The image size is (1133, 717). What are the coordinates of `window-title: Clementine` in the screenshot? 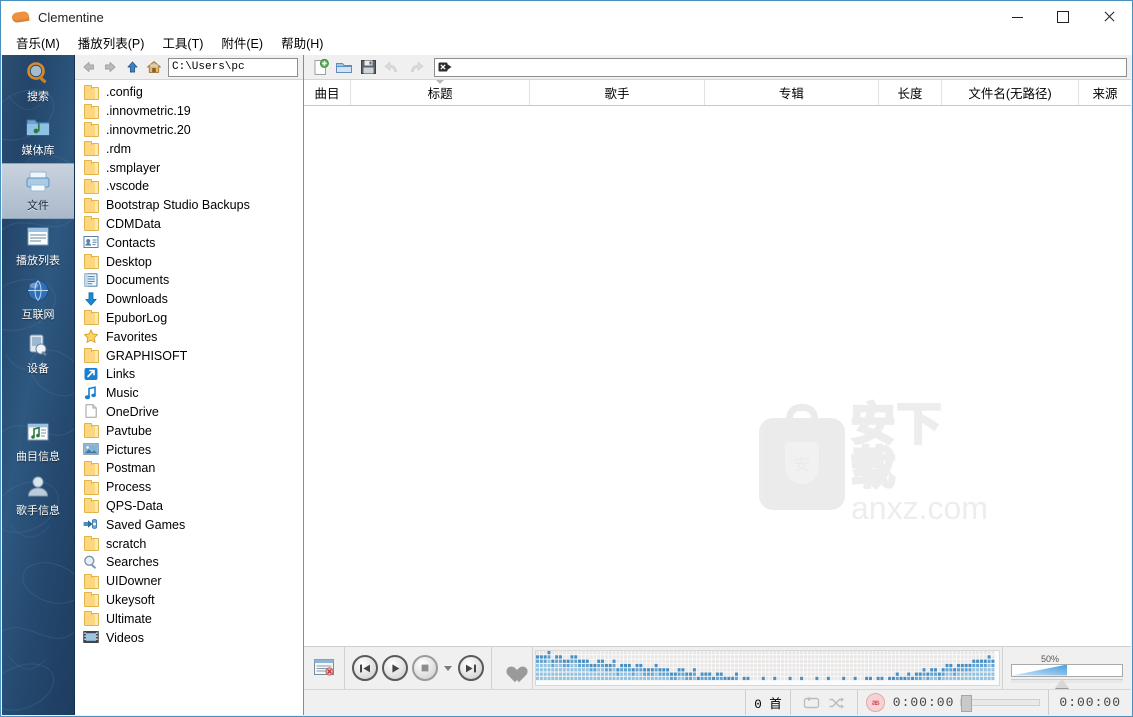 It's located at (71, 17).